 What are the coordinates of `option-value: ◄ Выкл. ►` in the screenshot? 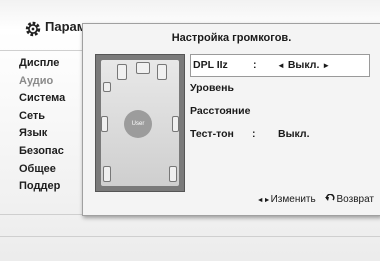 It's located at (303, 65).